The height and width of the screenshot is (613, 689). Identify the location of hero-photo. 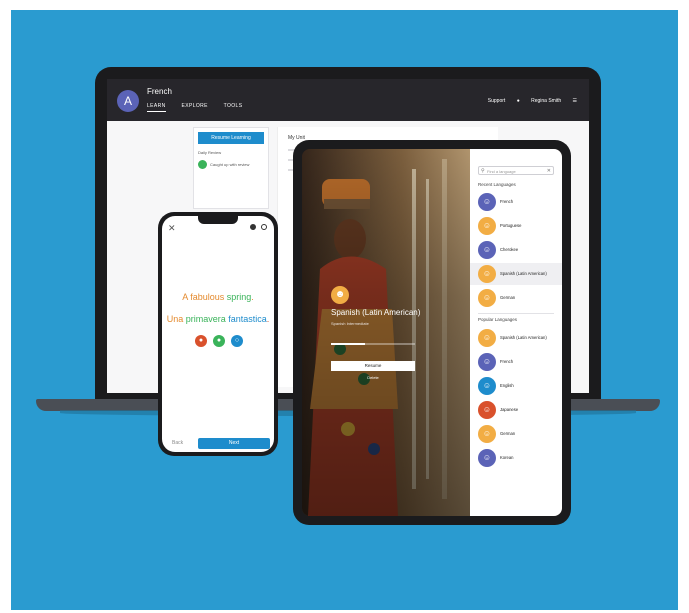
(386, 332).